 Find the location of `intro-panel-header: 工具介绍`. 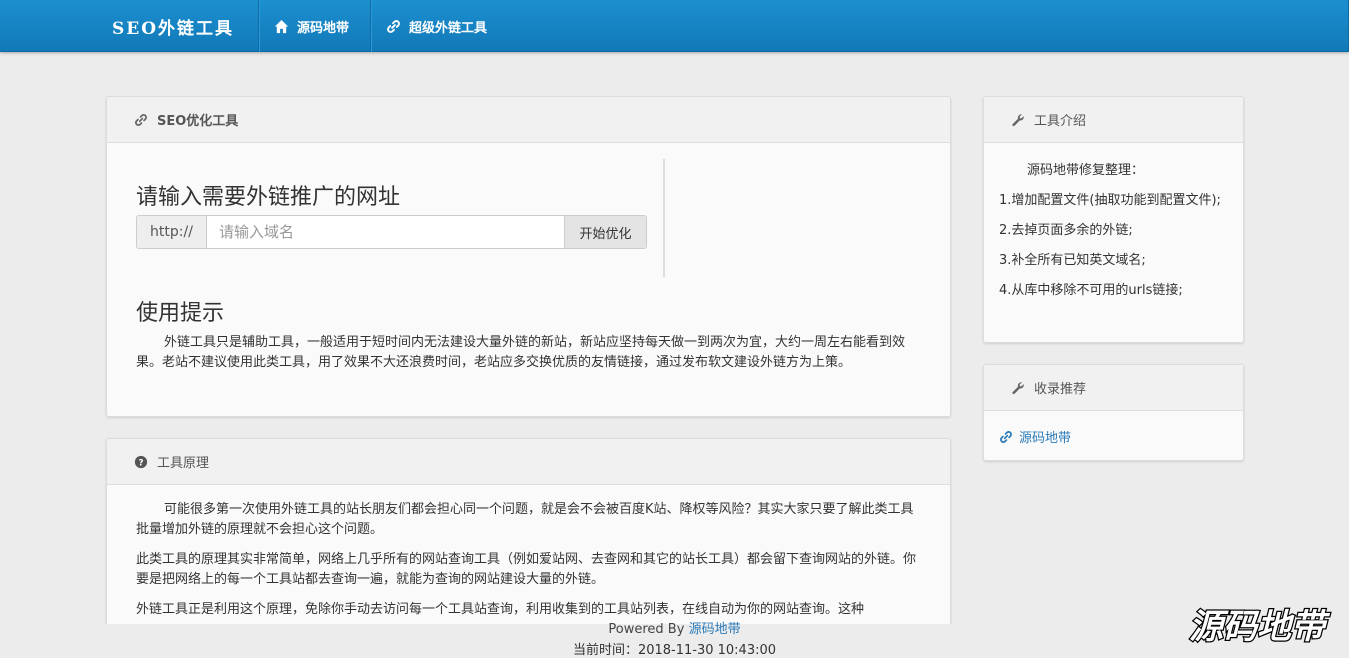

intro-panel-header: 工具介绍 is located at coordinates (1113, 120).